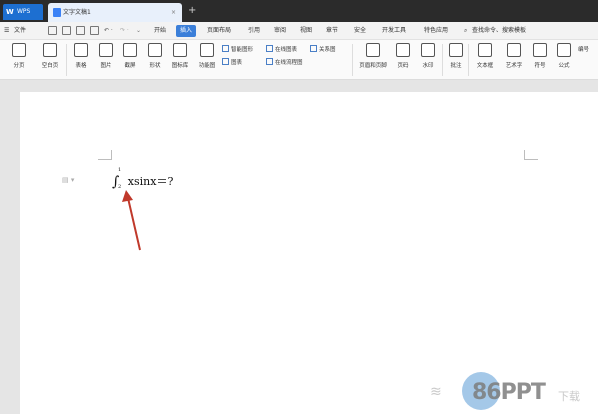 The image size is (598, 414). What do you see at coordinates (120, 170) in the screenshot?
I see `integral-upper-limit: 1` at bounding box center [120, 170].